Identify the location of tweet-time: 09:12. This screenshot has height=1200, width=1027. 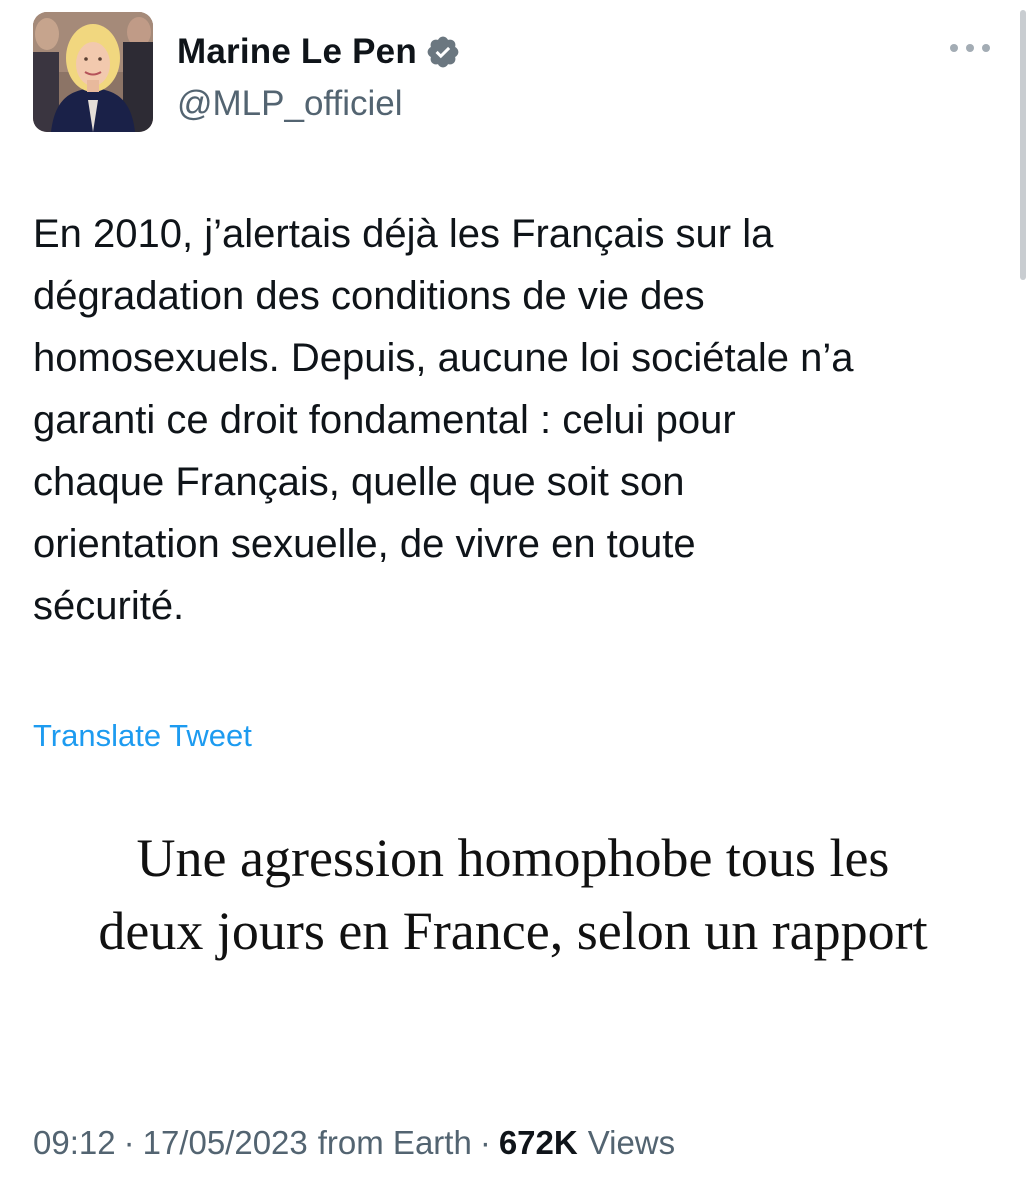
(74, 1143).